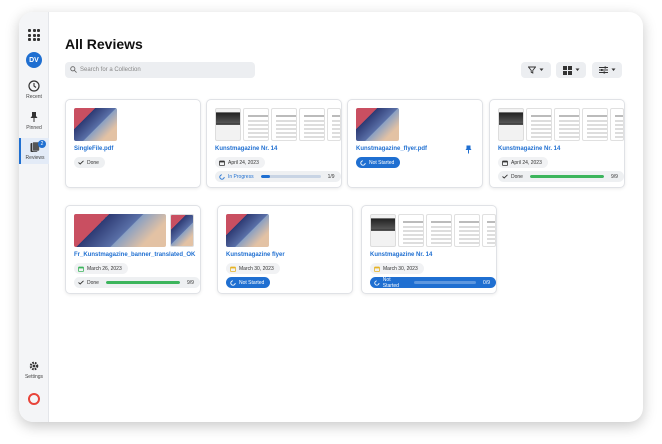 The height and width of the screenshot is (444, 662). What do you see at coordinates (133, 143) in the screenshot?
I see `review-card: SingleFile.pdf Done` at bounding box center [133, 143].